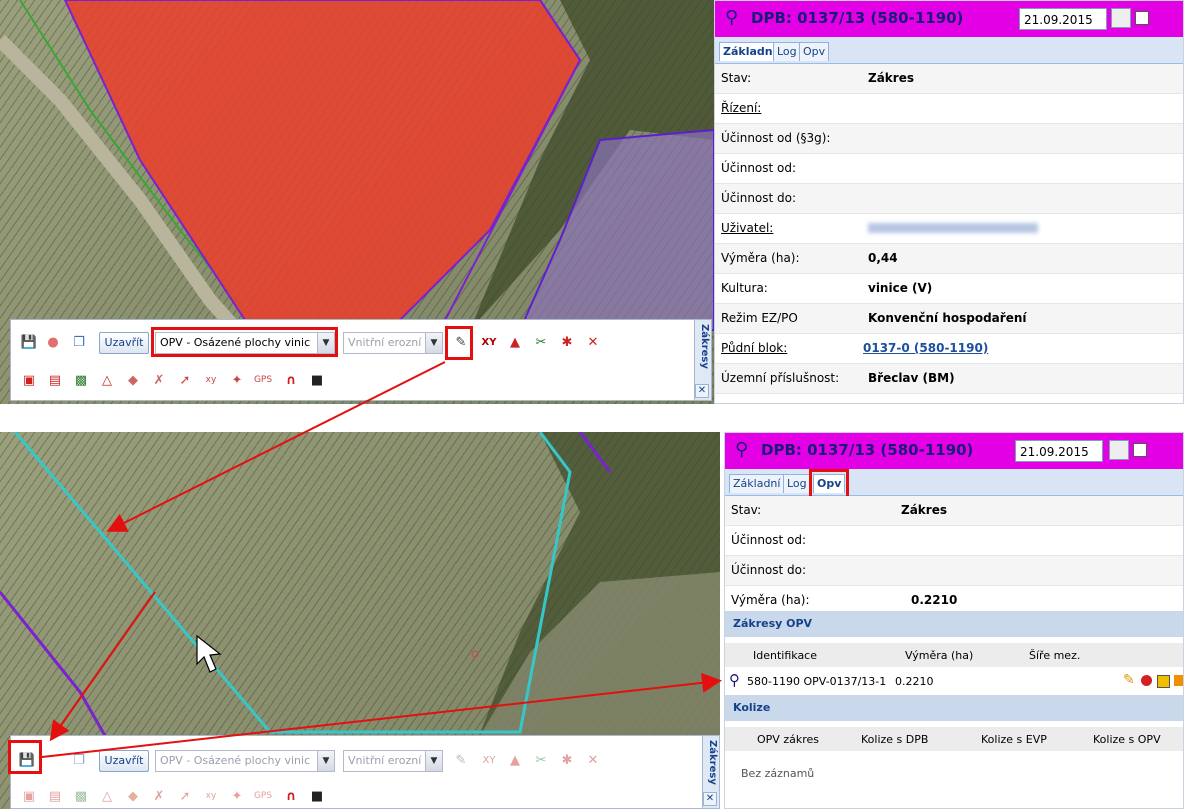 The image size is (1184, 809). What do you see at coordinates (939, 655) in the screenshot?
I see `col-vymera: Výměra (ha)` at bounding box center [939, 655].